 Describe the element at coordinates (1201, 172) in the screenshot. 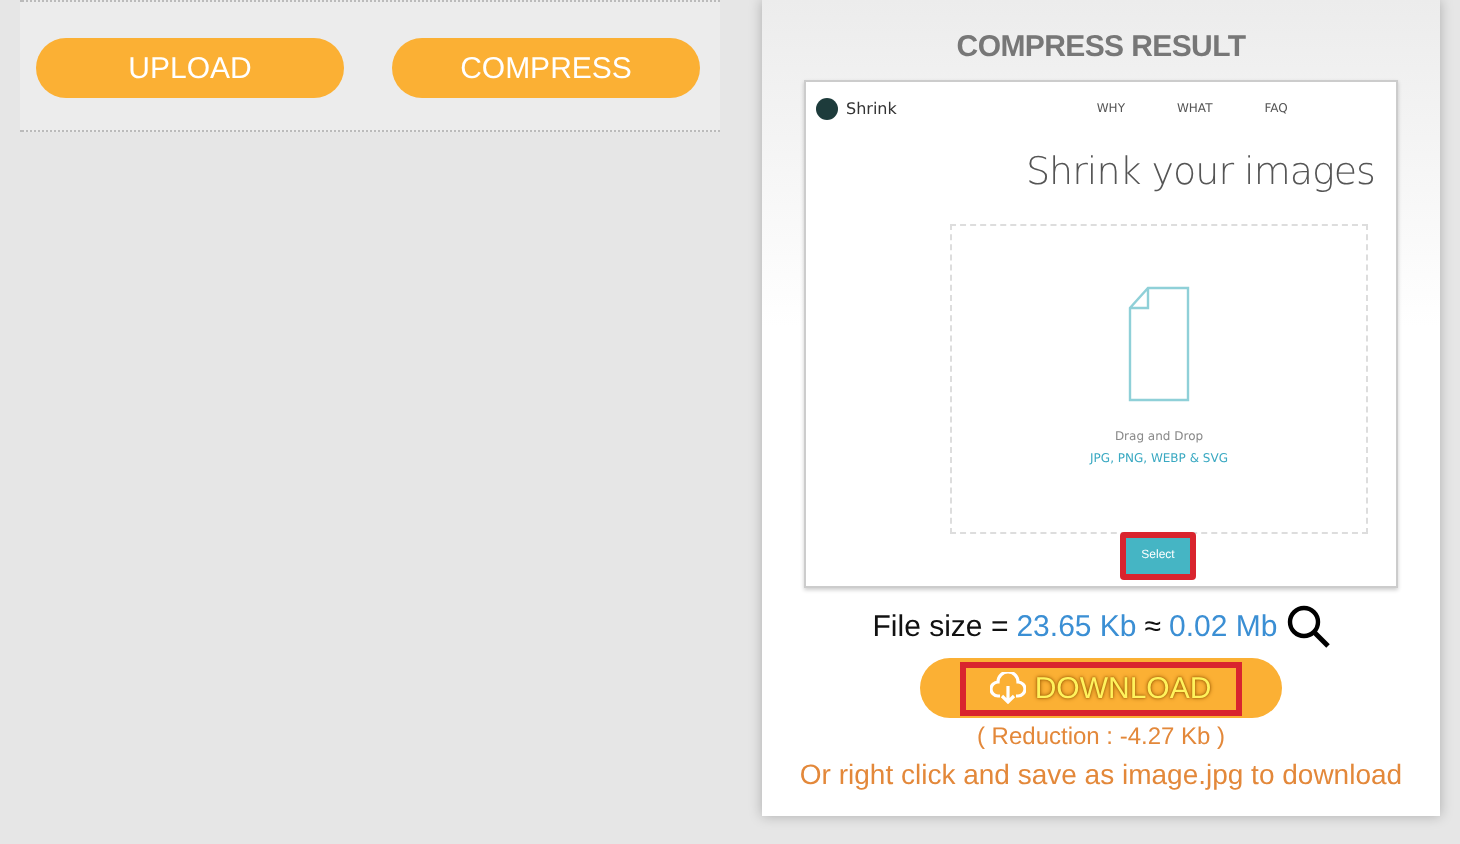

I see `preview-heading: Shrink your images` at that location.